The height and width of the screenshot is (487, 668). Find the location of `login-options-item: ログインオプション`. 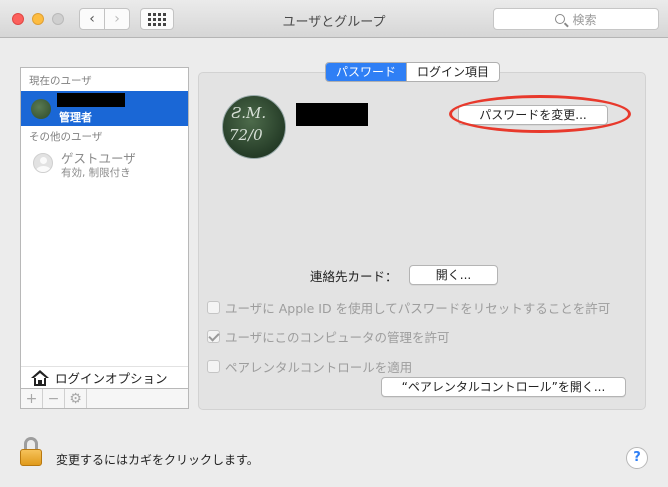

login-options-item: ログインオプション is located at coordinates (104, 377).